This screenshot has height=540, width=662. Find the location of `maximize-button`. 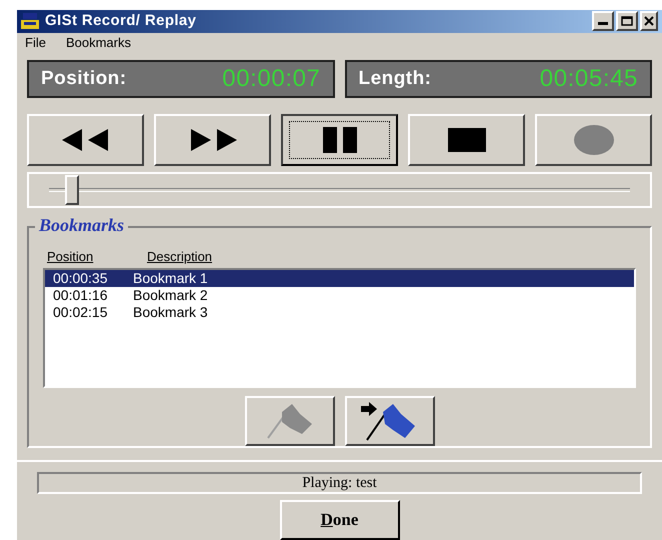

maximize-button is located at coordinates (627, 21).